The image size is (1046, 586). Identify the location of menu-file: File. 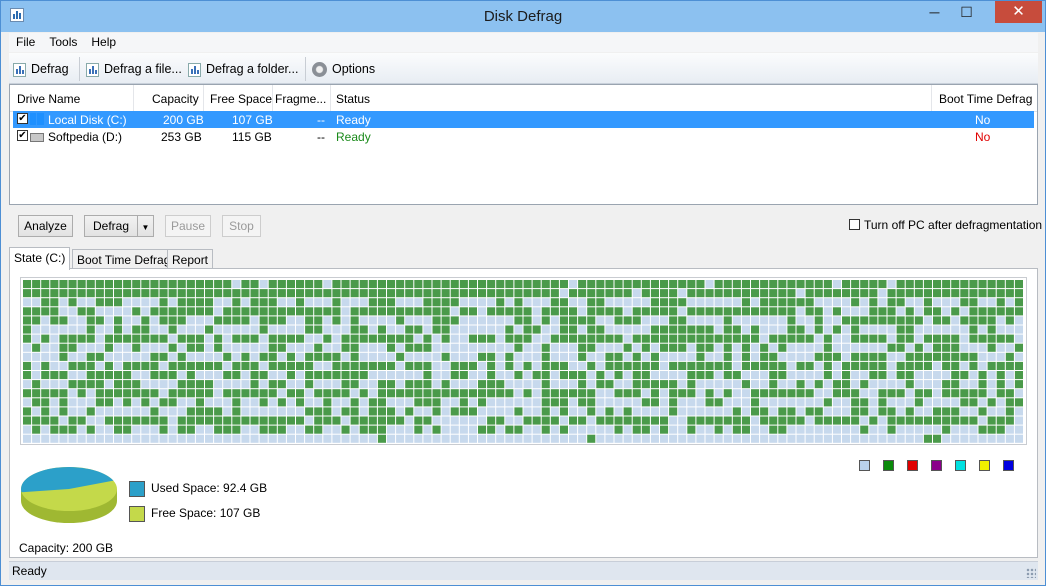
(25, 42).